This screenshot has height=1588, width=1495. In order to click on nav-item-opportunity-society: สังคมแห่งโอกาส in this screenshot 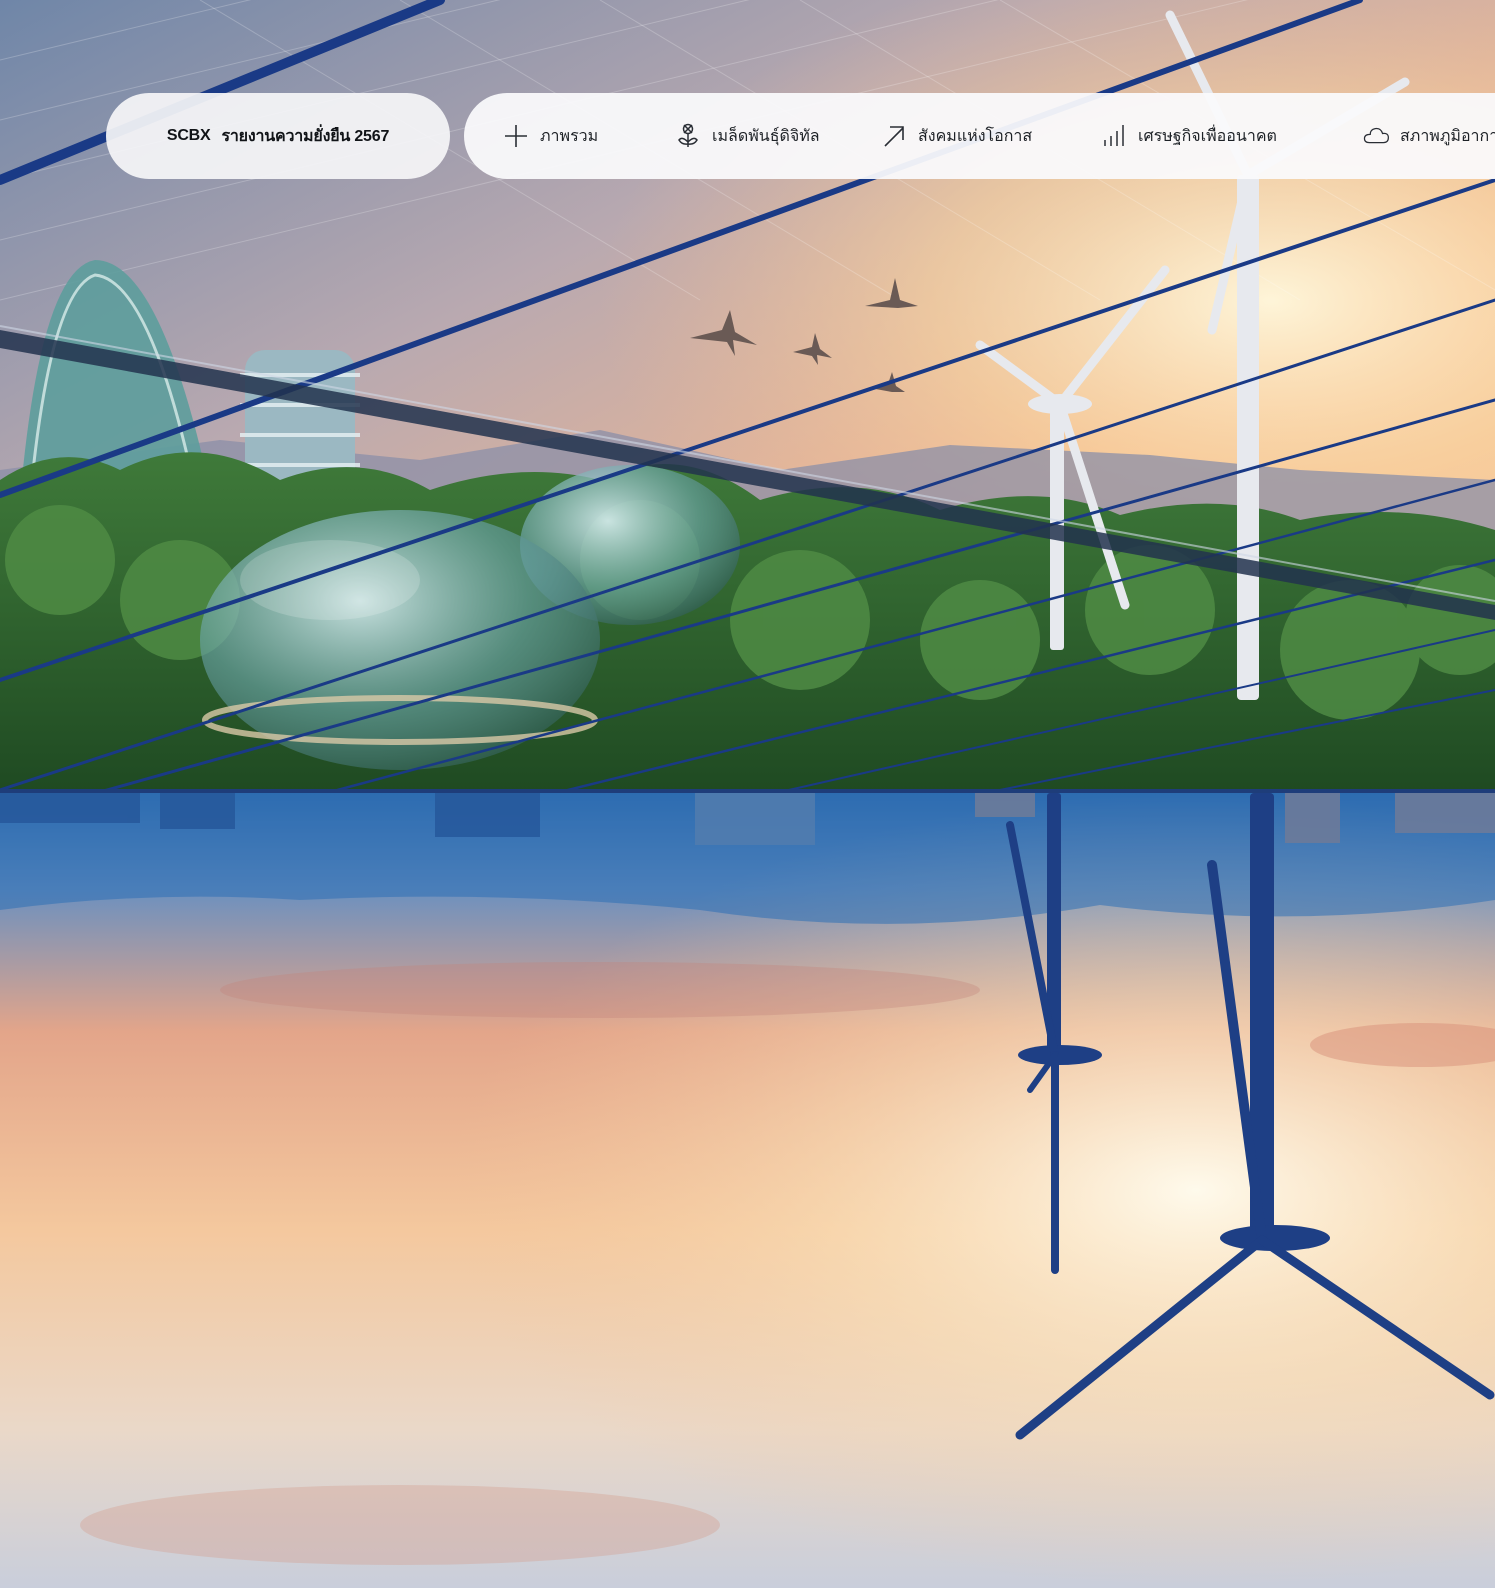, I will do `click(956, 136)`.